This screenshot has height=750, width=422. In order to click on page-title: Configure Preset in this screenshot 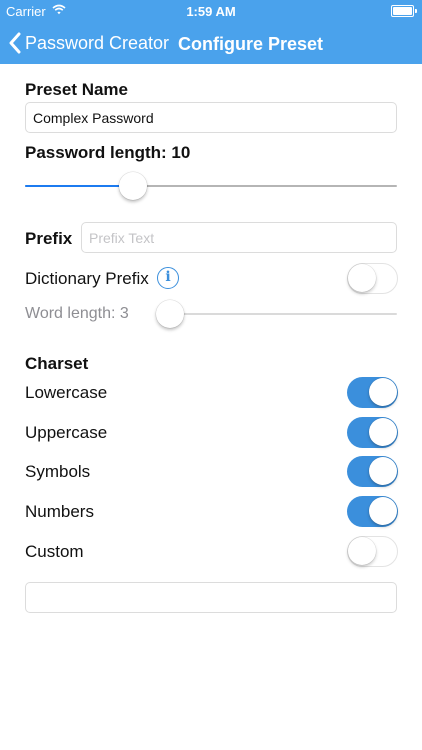, I will do `click(251, 44)`.